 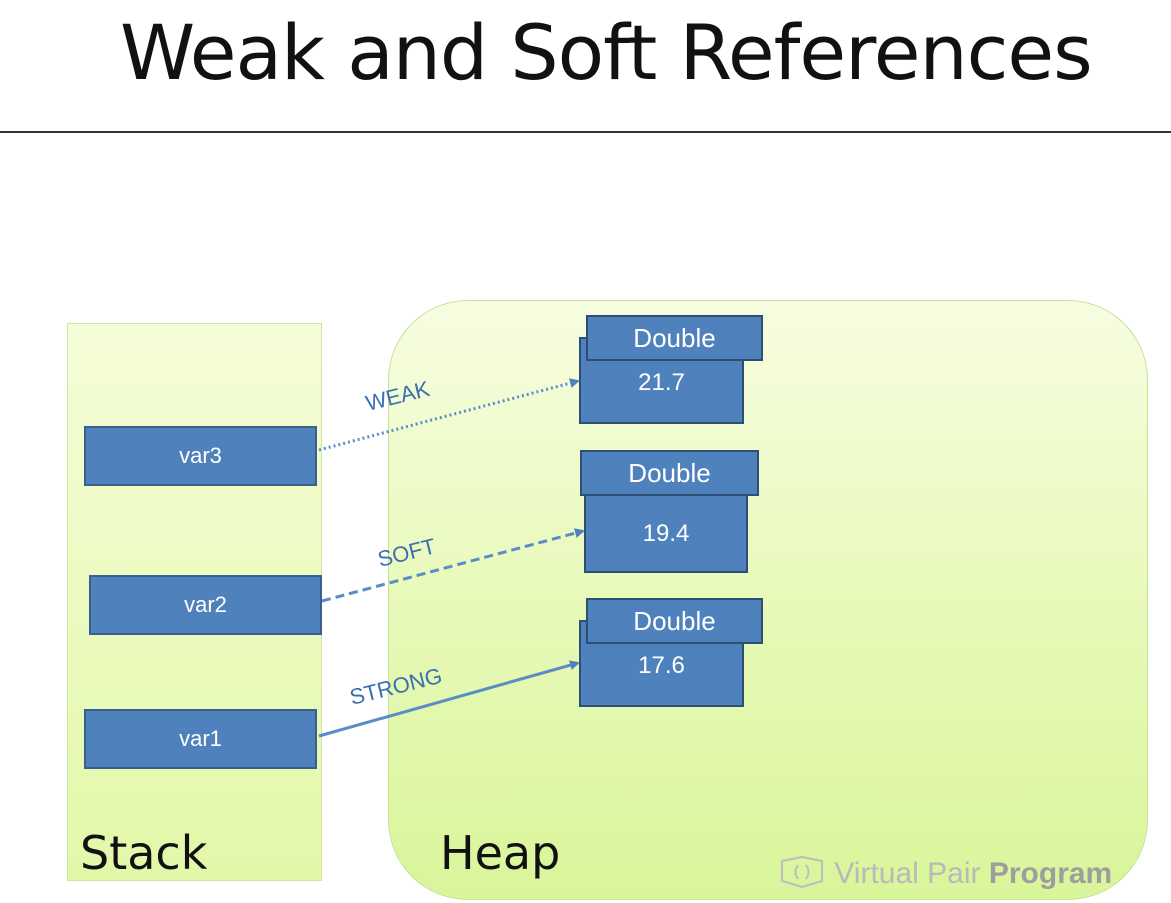 I want to click on stack-label: Stack, so click(x=144, y=853).